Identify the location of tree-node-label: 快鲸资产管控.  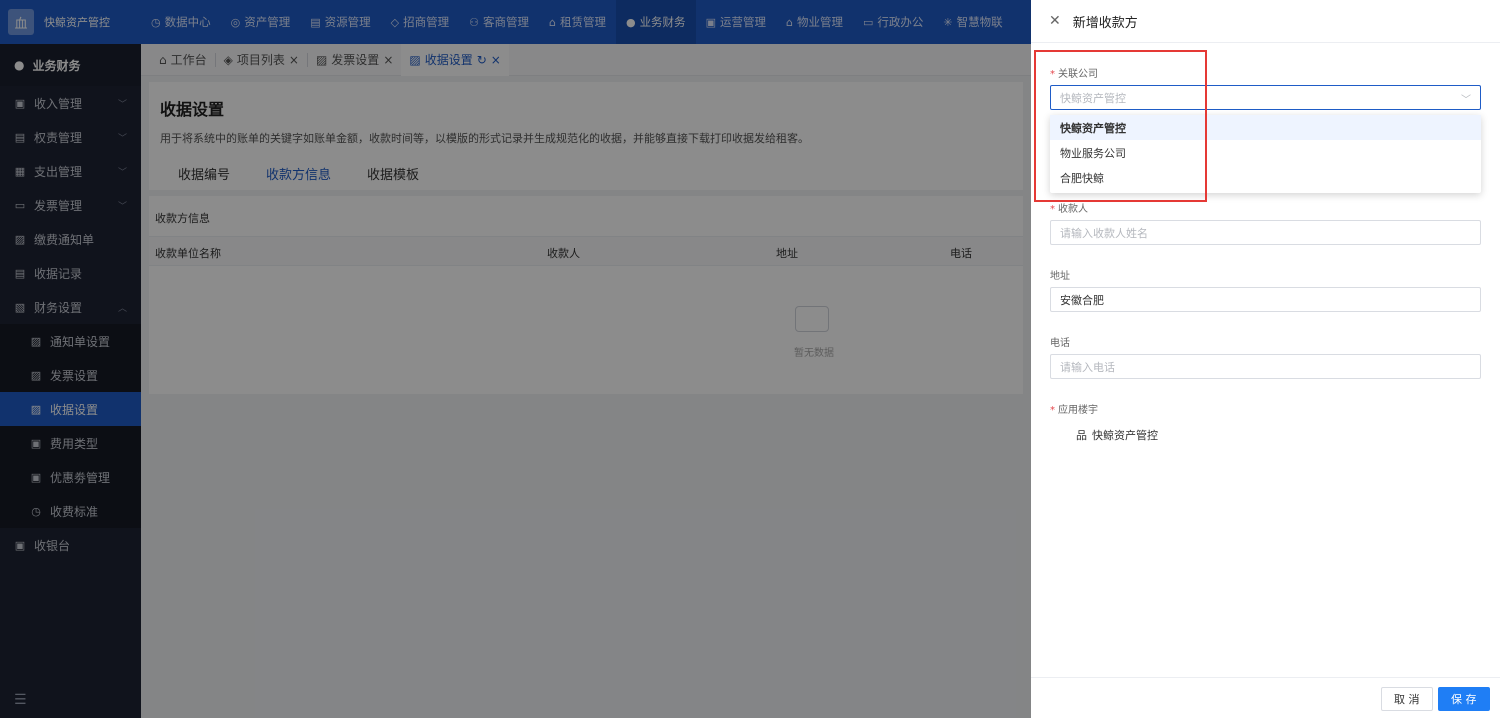
(1125, 435).